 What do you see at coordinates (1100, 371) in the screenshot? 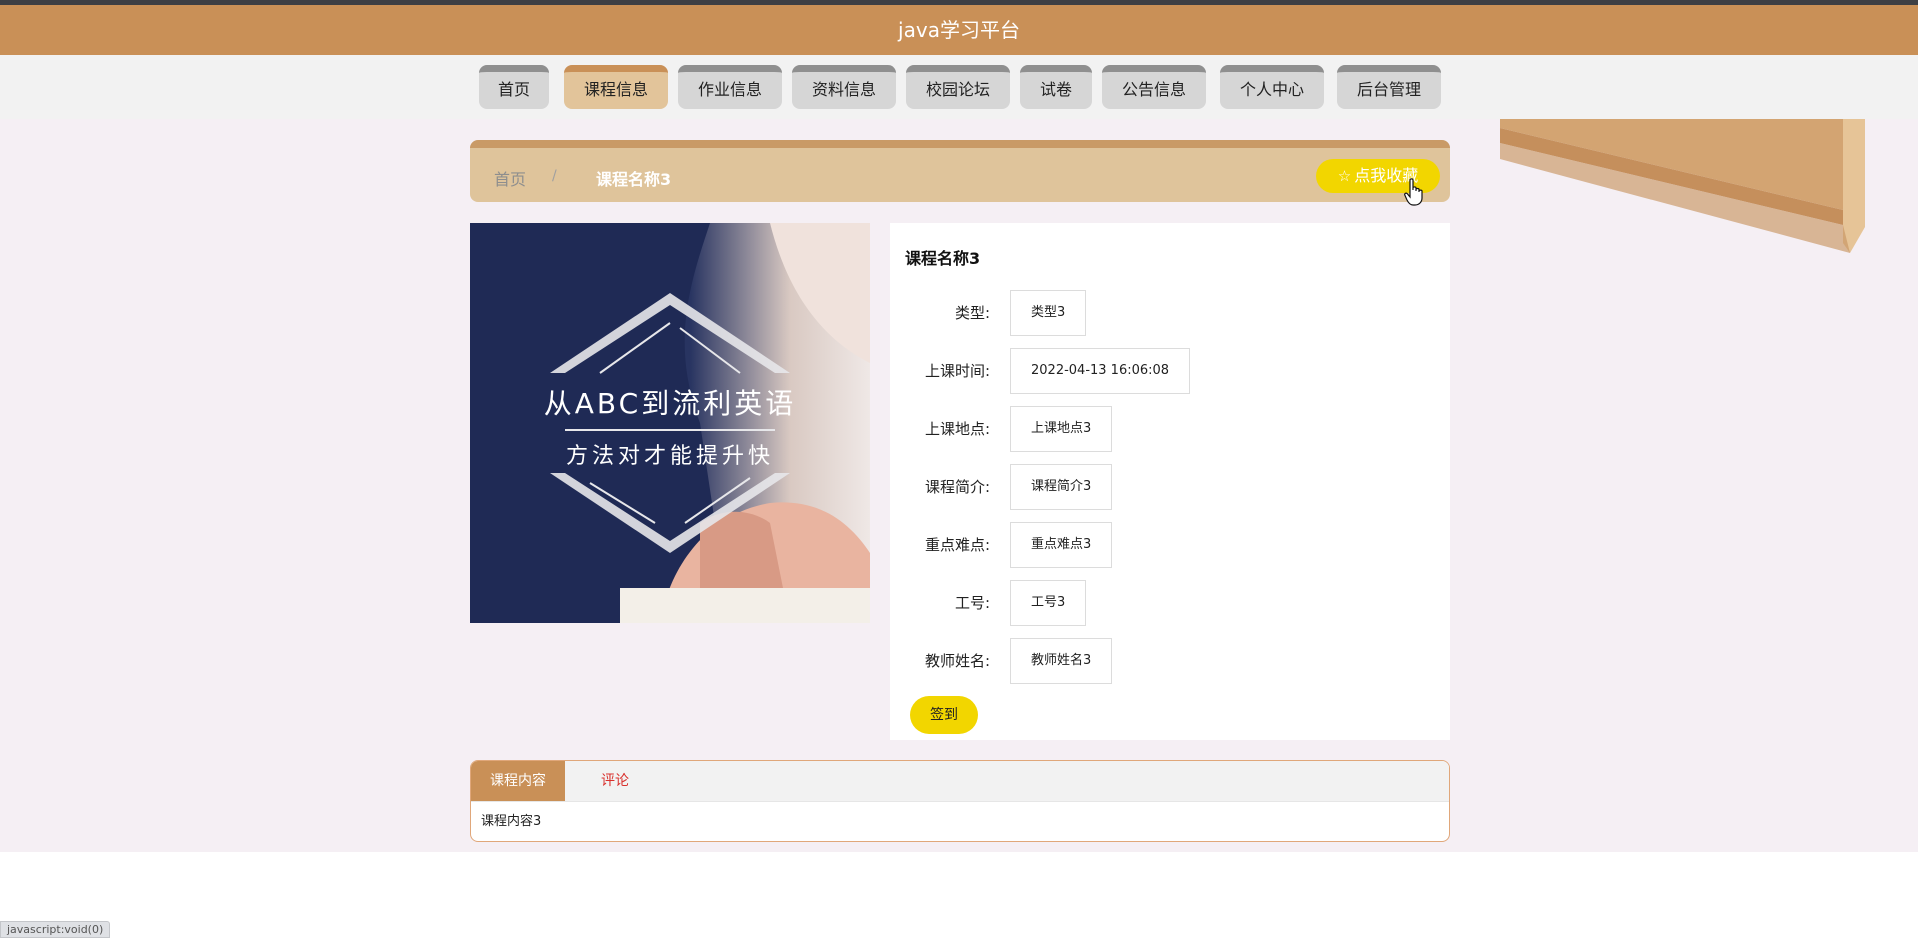
I see `field-value: 2022-04-13 16:06:08` at bounding box center [1100, 371].